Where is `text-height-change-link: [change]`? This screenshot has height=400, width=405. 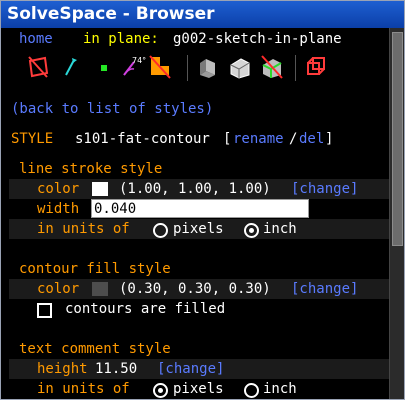
text-height-change-link: [change] is located at coordinates (190, 369).